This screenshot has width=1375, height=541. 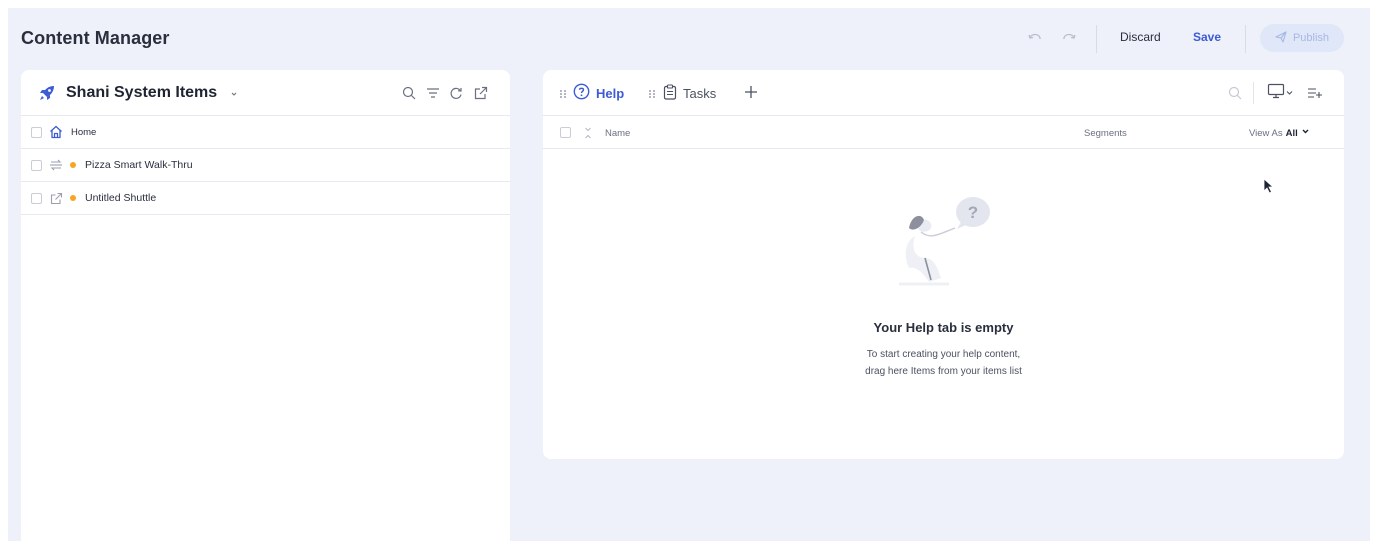 I want to click on select-all-checkbox, so click(x=565, y=132).